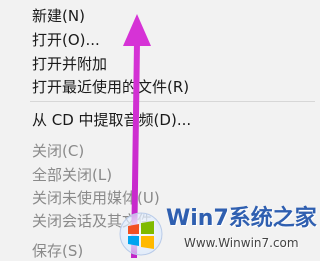 The width and height of the screenshot is (320, 261). What do you see at coordinates (241, 218) in the screenshot?
I see `watermark-title: Win7系统之家` at bounding box center [241, 218].